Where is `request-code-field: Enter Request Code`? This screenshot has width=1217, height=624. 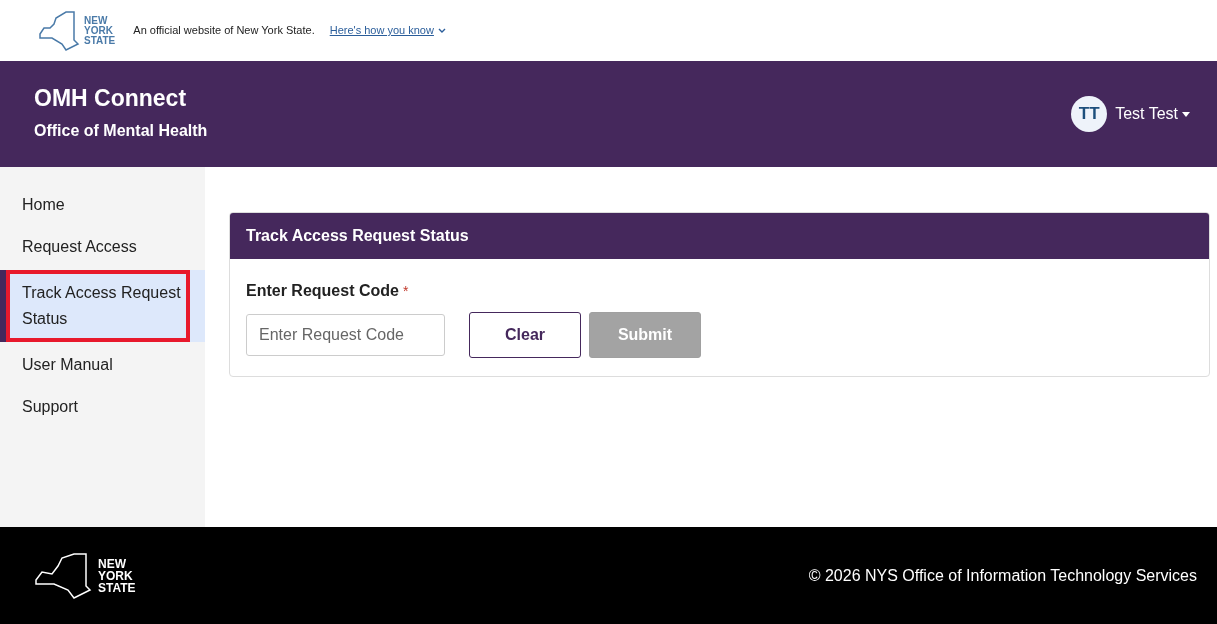 request-code-field: Enter Request Code is located at coordinates (345, 335).